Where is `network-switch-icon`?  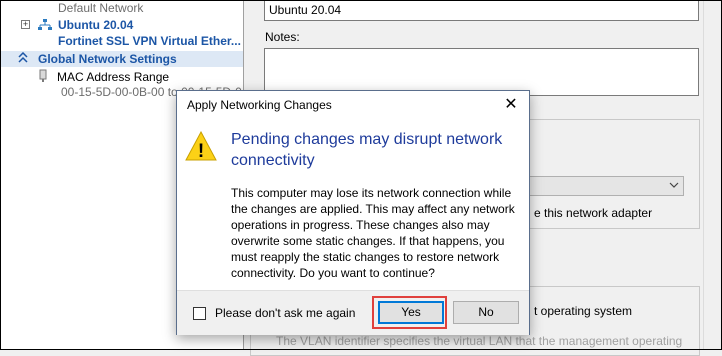
network-switch-icon is located at coordinates (45, 26).